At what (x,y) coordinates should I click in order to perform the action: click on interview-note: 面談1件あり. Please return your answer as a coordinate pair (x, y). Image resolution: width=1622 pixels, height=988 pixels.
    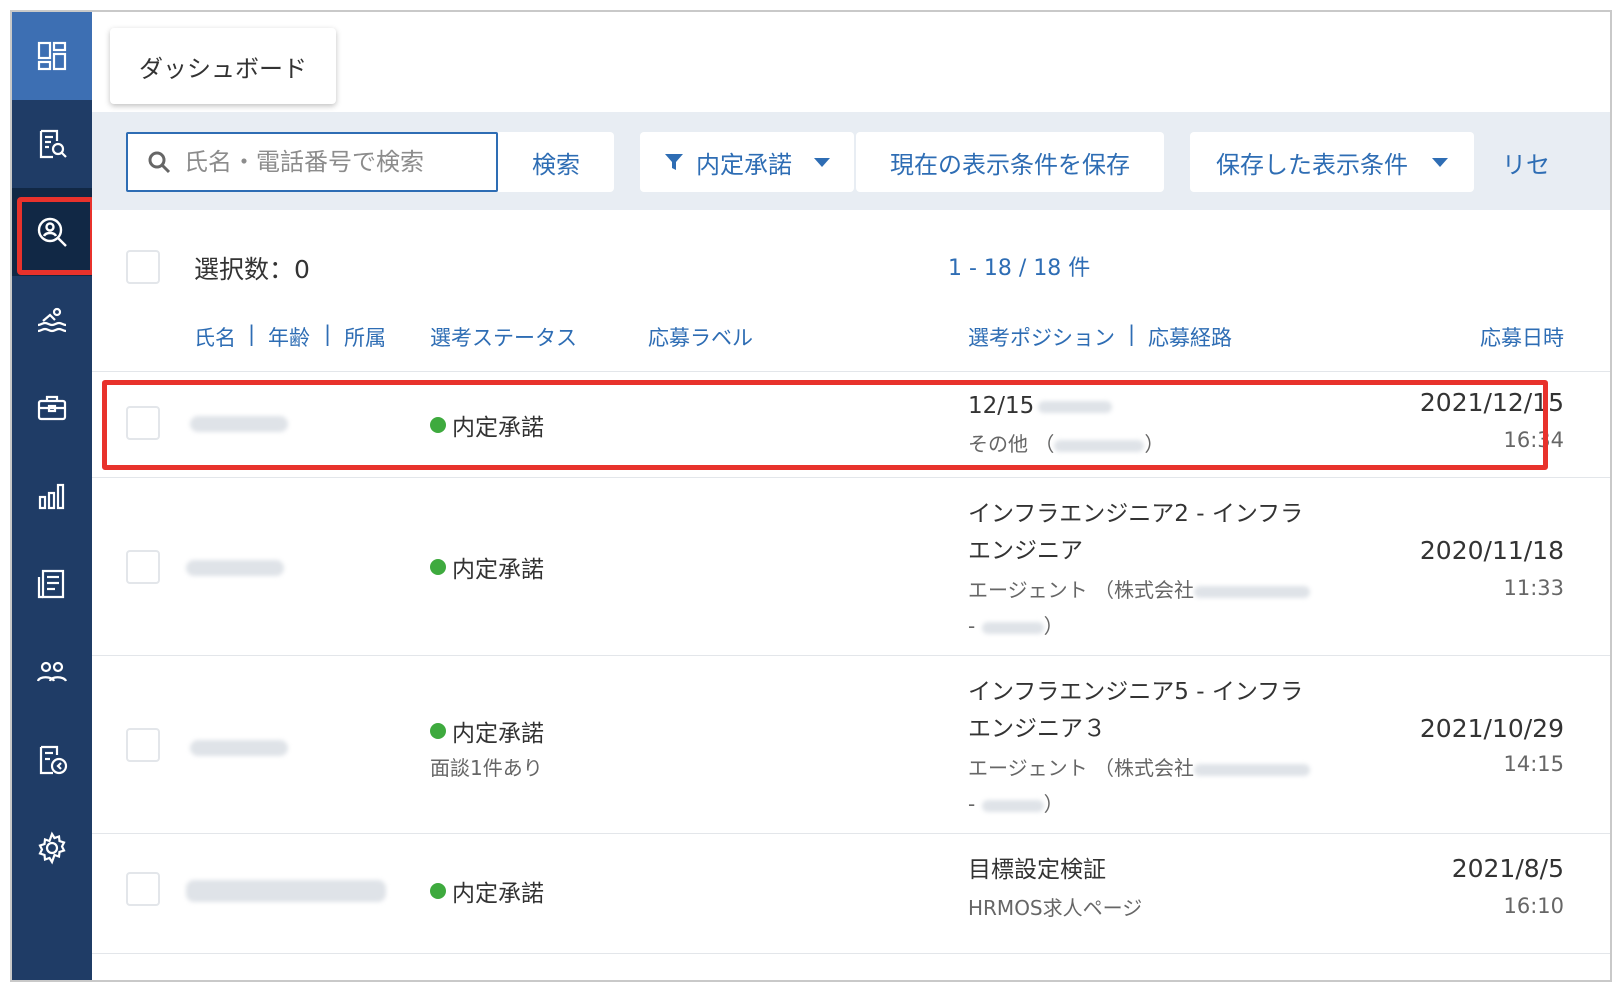
    Looking at the image, I should click on (486, 768).